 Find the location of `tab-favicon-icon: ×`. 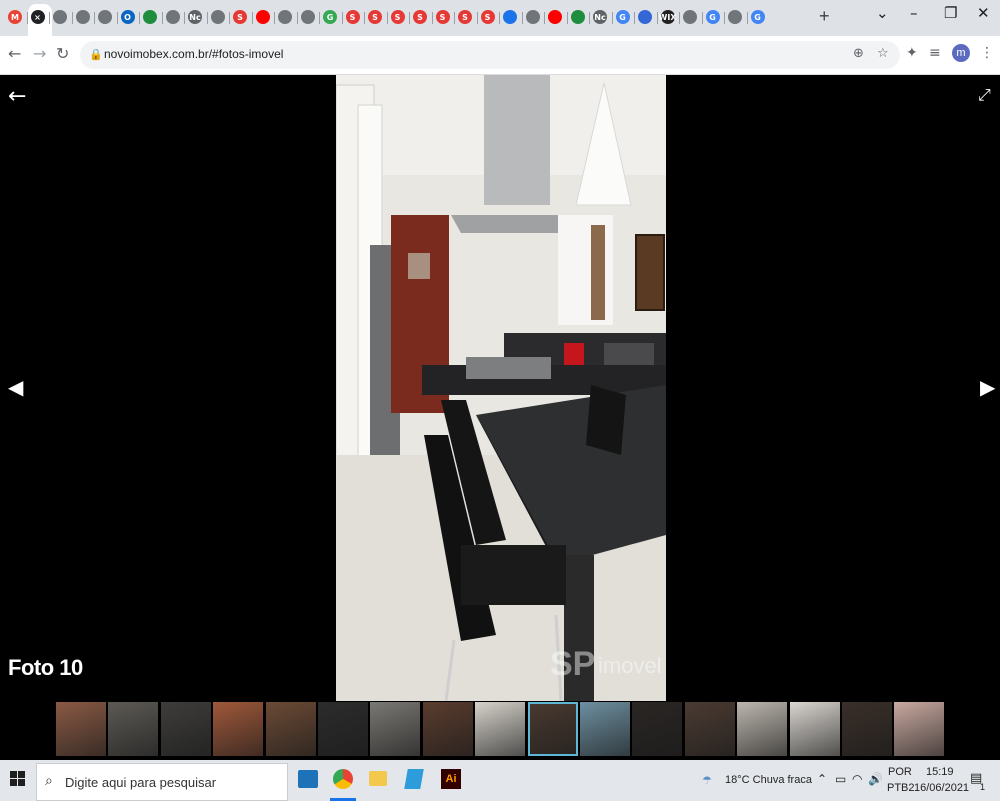

tab-favicon-icon: × is located at coordinates (37, 17).